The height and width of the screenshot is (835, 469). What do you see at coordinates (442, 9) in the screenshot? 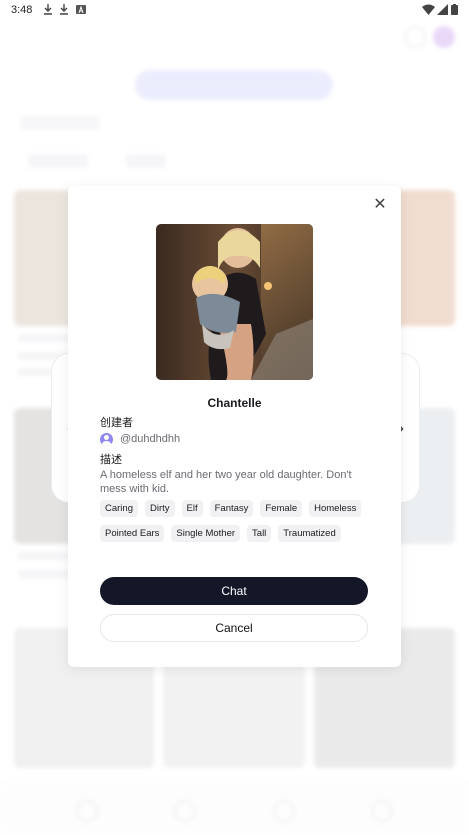
I see `signal-icon` at bounding box center [442, 9].